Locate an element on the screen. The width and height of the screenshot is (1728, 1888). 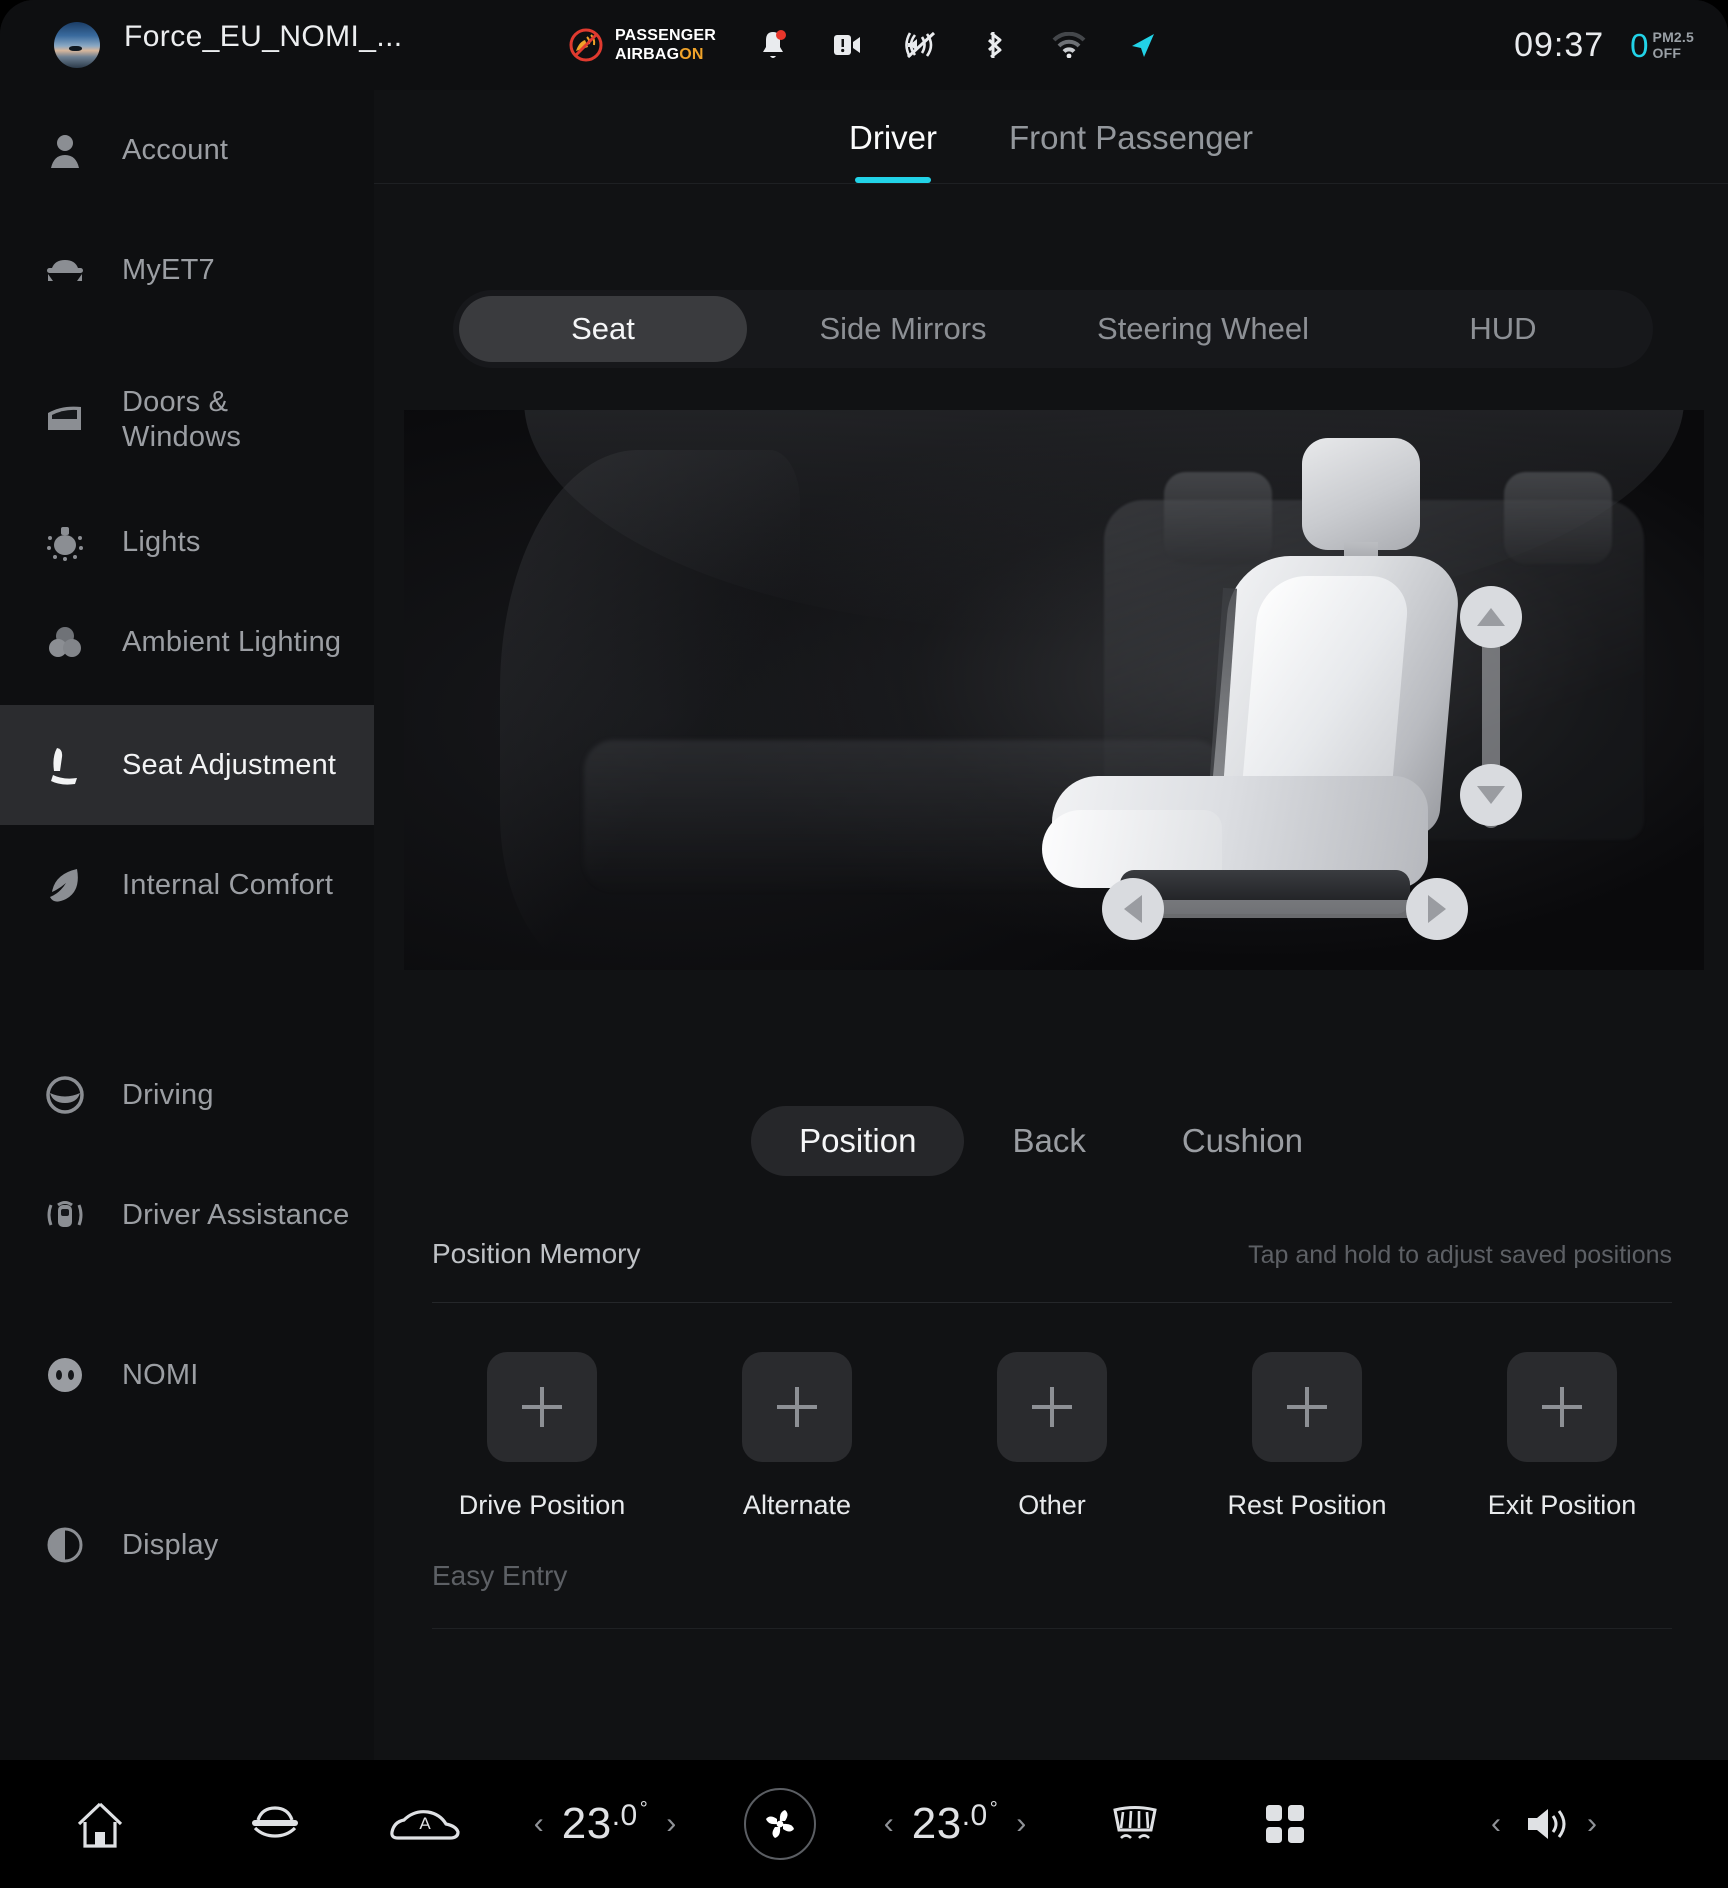
sidebar-item-doors-windows: Doors & Windows is located at coordinates (187, 420).